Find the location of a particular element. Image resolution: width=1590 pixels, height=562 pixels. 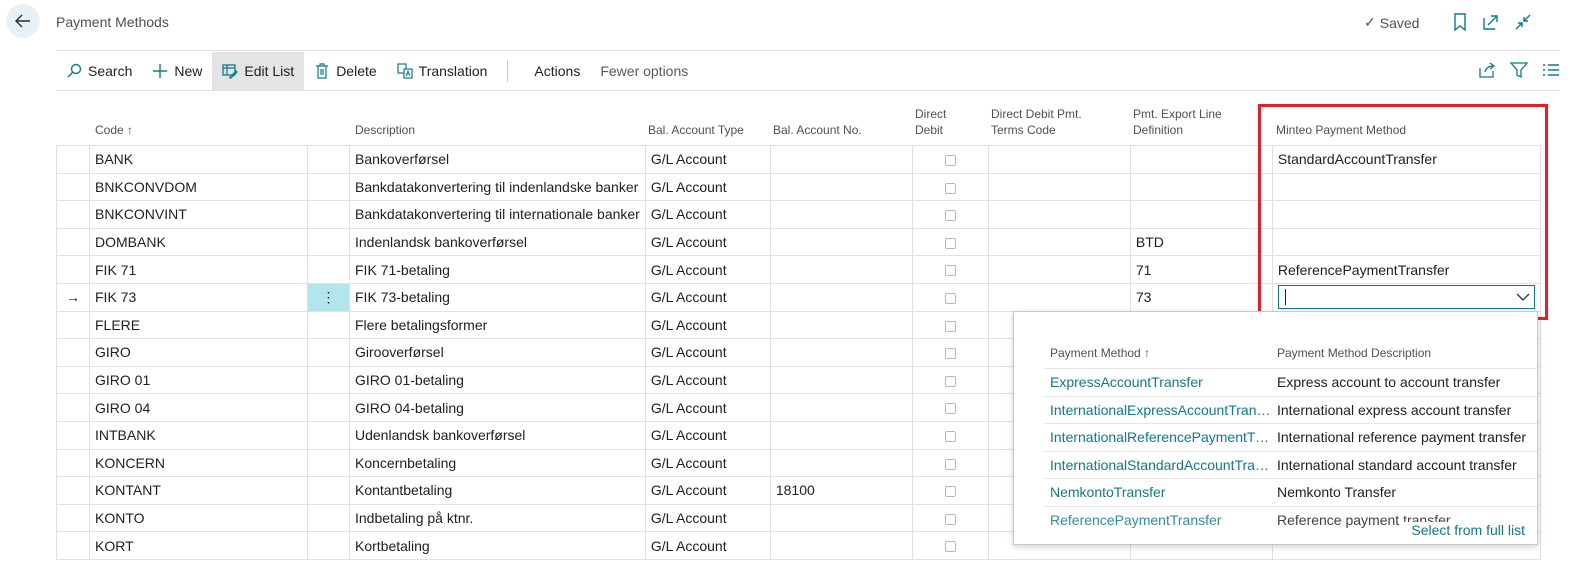

code-cell: KORT is located at coordinates (198, 545).